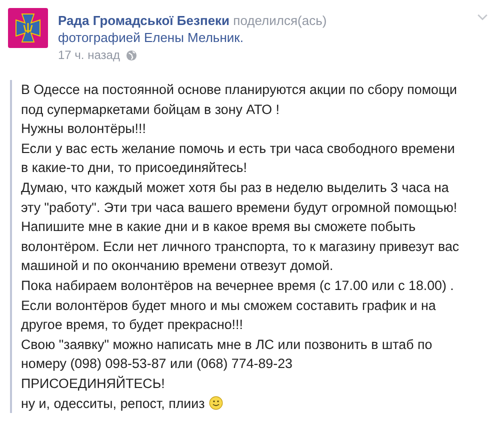  Describe the element at coordinates (177, 266) in the screenshot. I see `post-text-line: машиной и по окончанию времени отвезут домой.` at that location.